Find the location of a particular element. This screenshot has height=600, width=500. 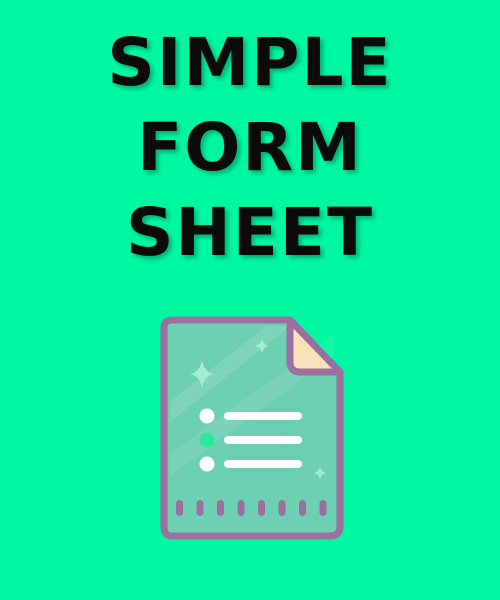

bullet-dot-highlight is located at coordinates (207, 440).